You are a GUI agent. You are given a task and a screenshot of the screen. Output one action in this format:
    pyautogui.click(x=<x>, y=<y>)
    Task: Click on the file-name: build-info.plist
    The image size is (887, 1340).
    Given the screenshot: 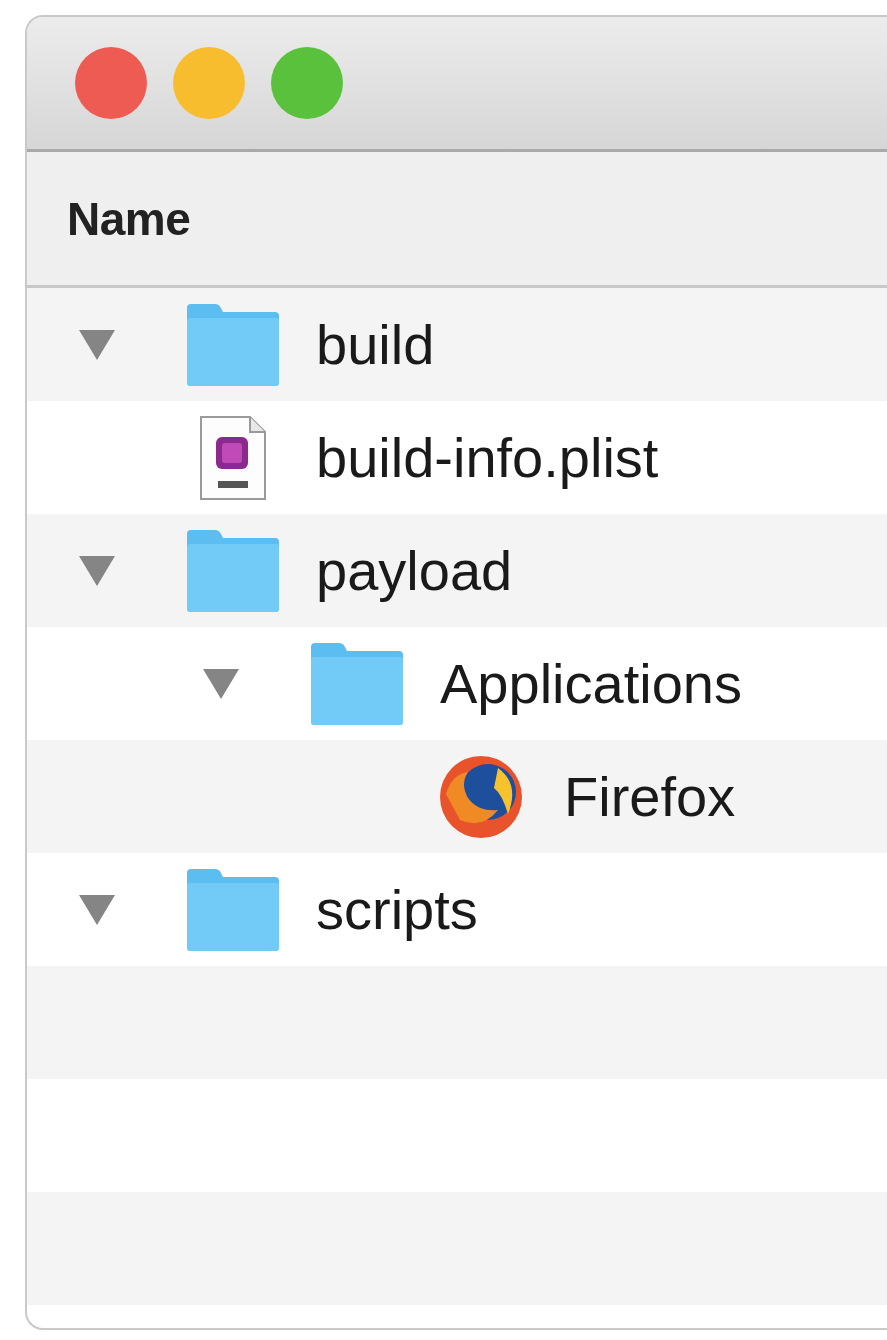 What is the action you would take?
    pyautogui.click(x=487, y=457)
    